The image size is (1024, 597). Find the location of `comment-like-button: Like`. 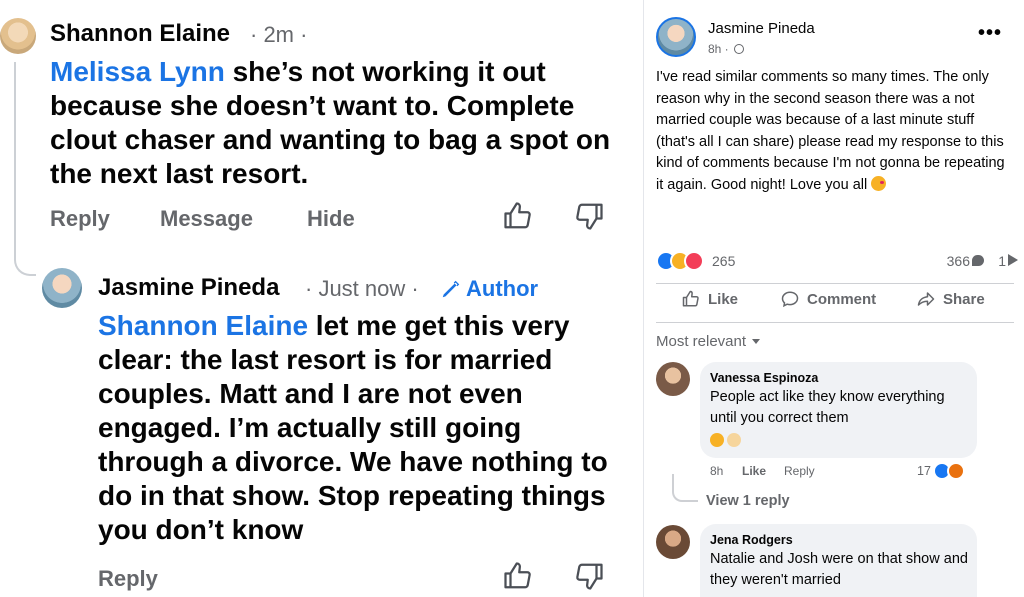

comment-like-button: Like is located at coordinates (754, 471).